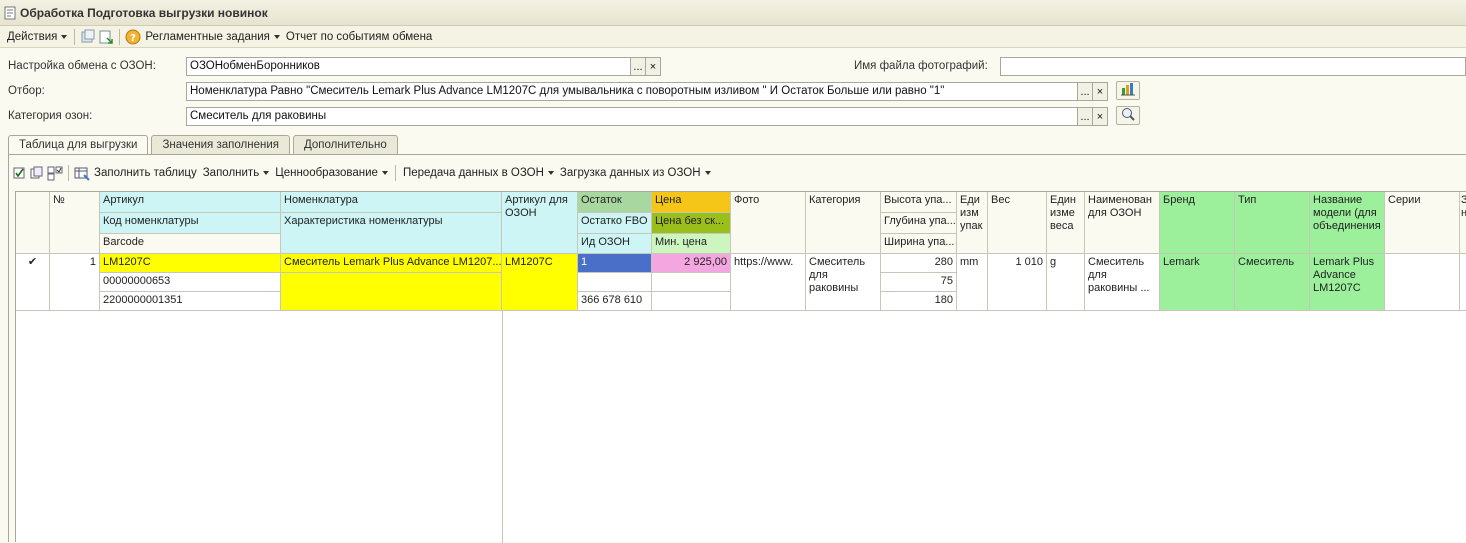  Describe the element at coordinates (120, 36) in the screenshot. I see `toolbar-separator` at that location.